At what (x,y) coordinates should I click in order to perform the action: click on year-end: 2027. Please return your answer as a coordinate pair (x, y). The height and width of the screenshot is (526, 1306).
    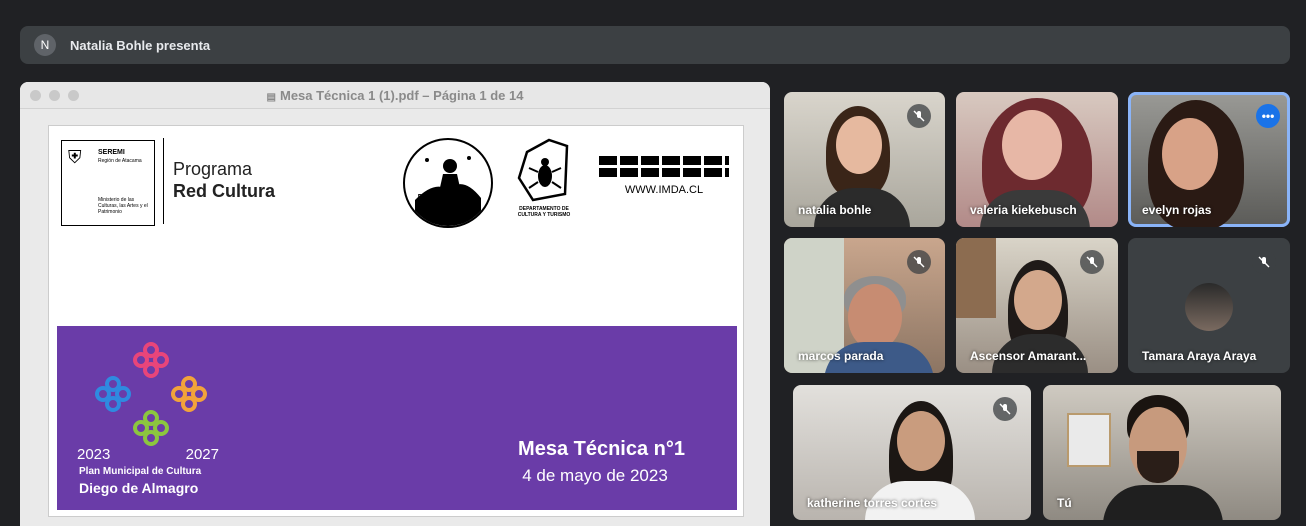
    Looking at the image, I should click on (202, 454).